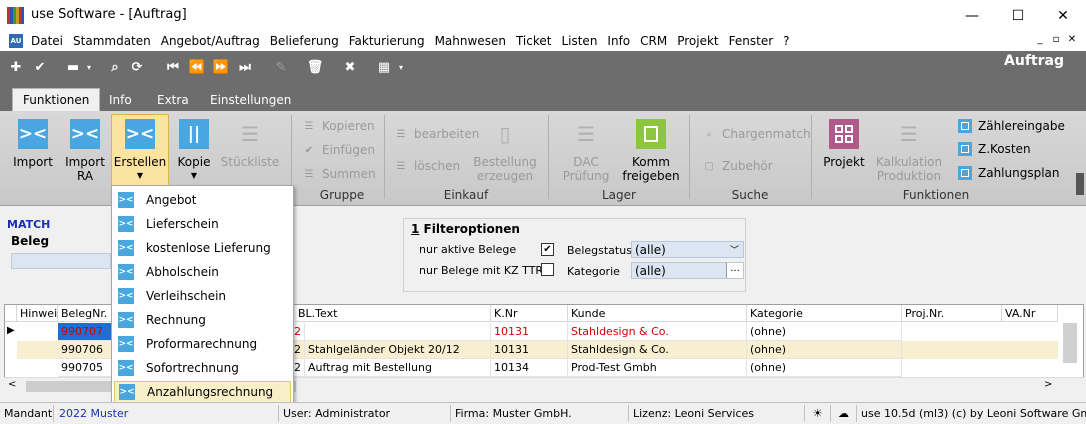 The image size is (1086, 424). Describe the element at coordinates (737, 166) in the screenshot. I see `zubehoer-button: ▢ Zubehör` at that location.